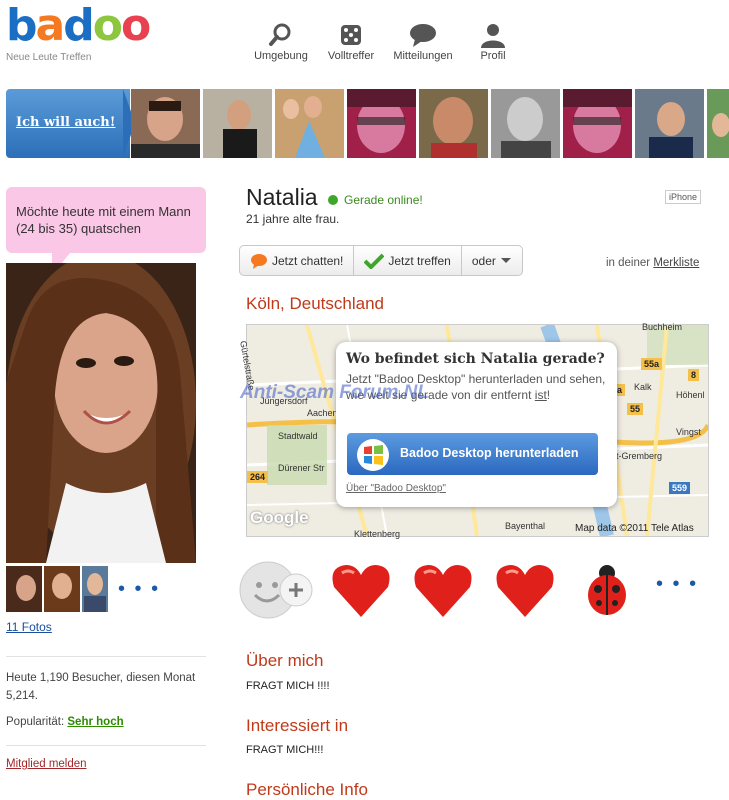 The width and height of the screenshot is (729, 800). What do you see at coordinates (275, 590) in the screenshot?
I see `add-gift-button` at bounding box center [275, 590].